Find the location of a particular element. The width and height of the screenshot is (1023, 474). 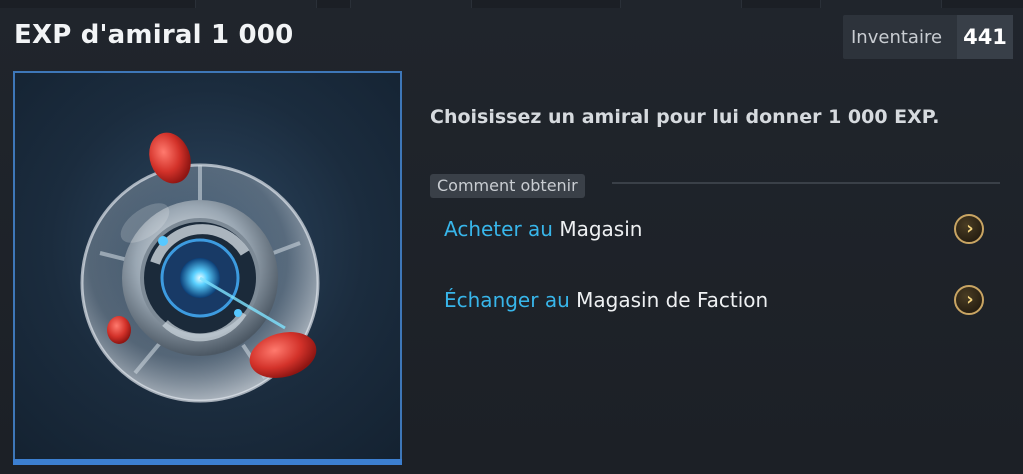

go-to-shop-button: › is located at coordinates (969, 229).